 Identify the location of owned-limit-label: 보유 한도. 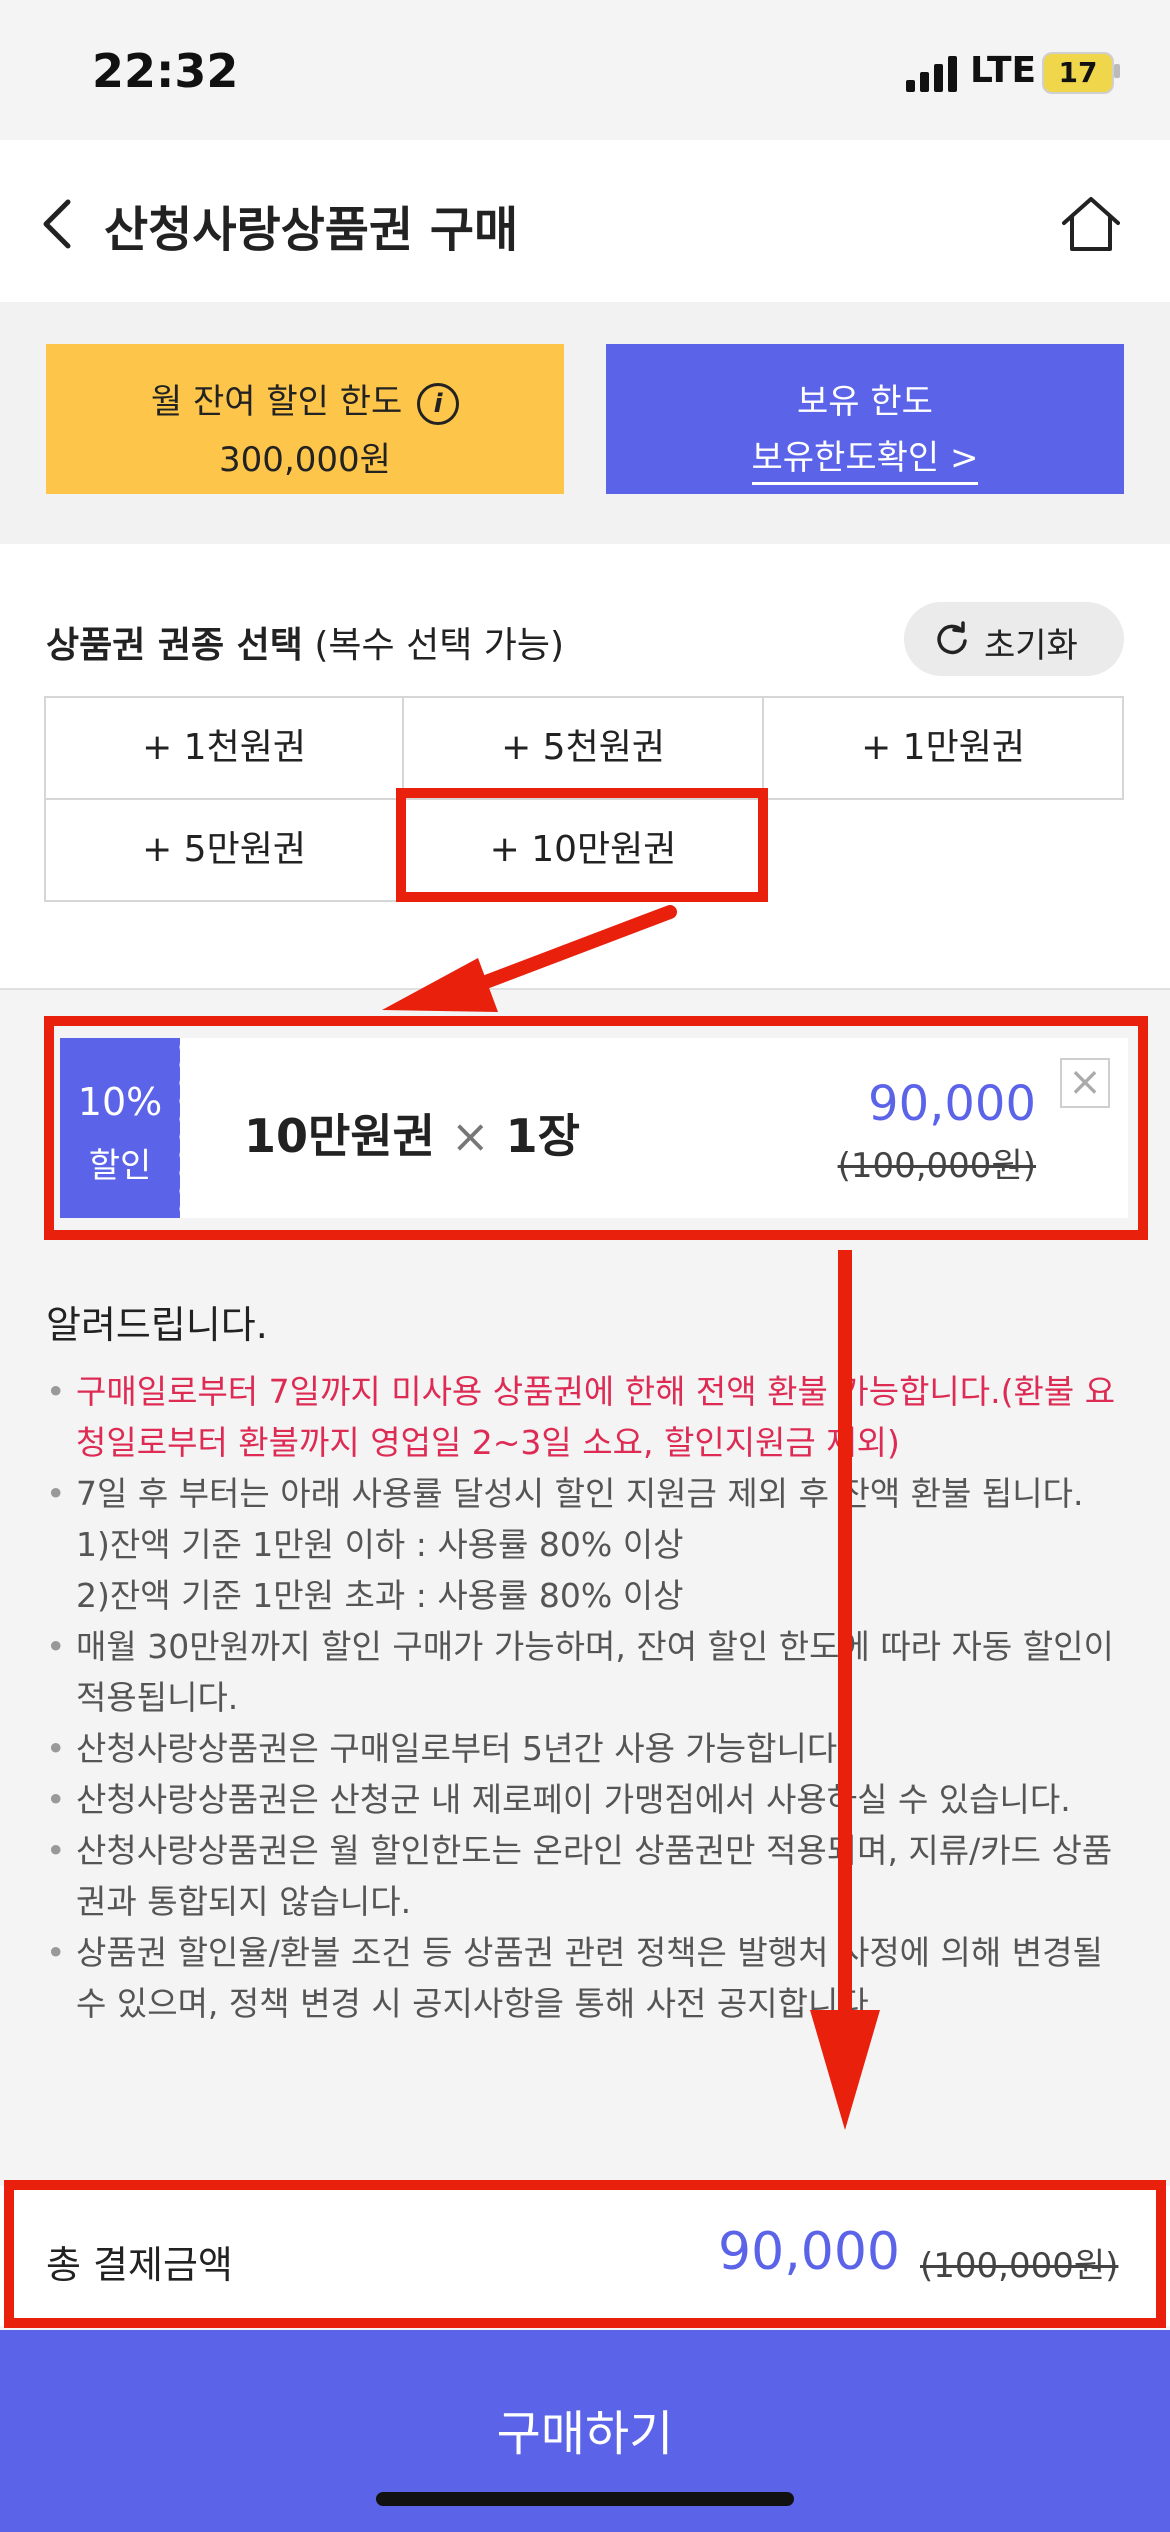
(865, 402).